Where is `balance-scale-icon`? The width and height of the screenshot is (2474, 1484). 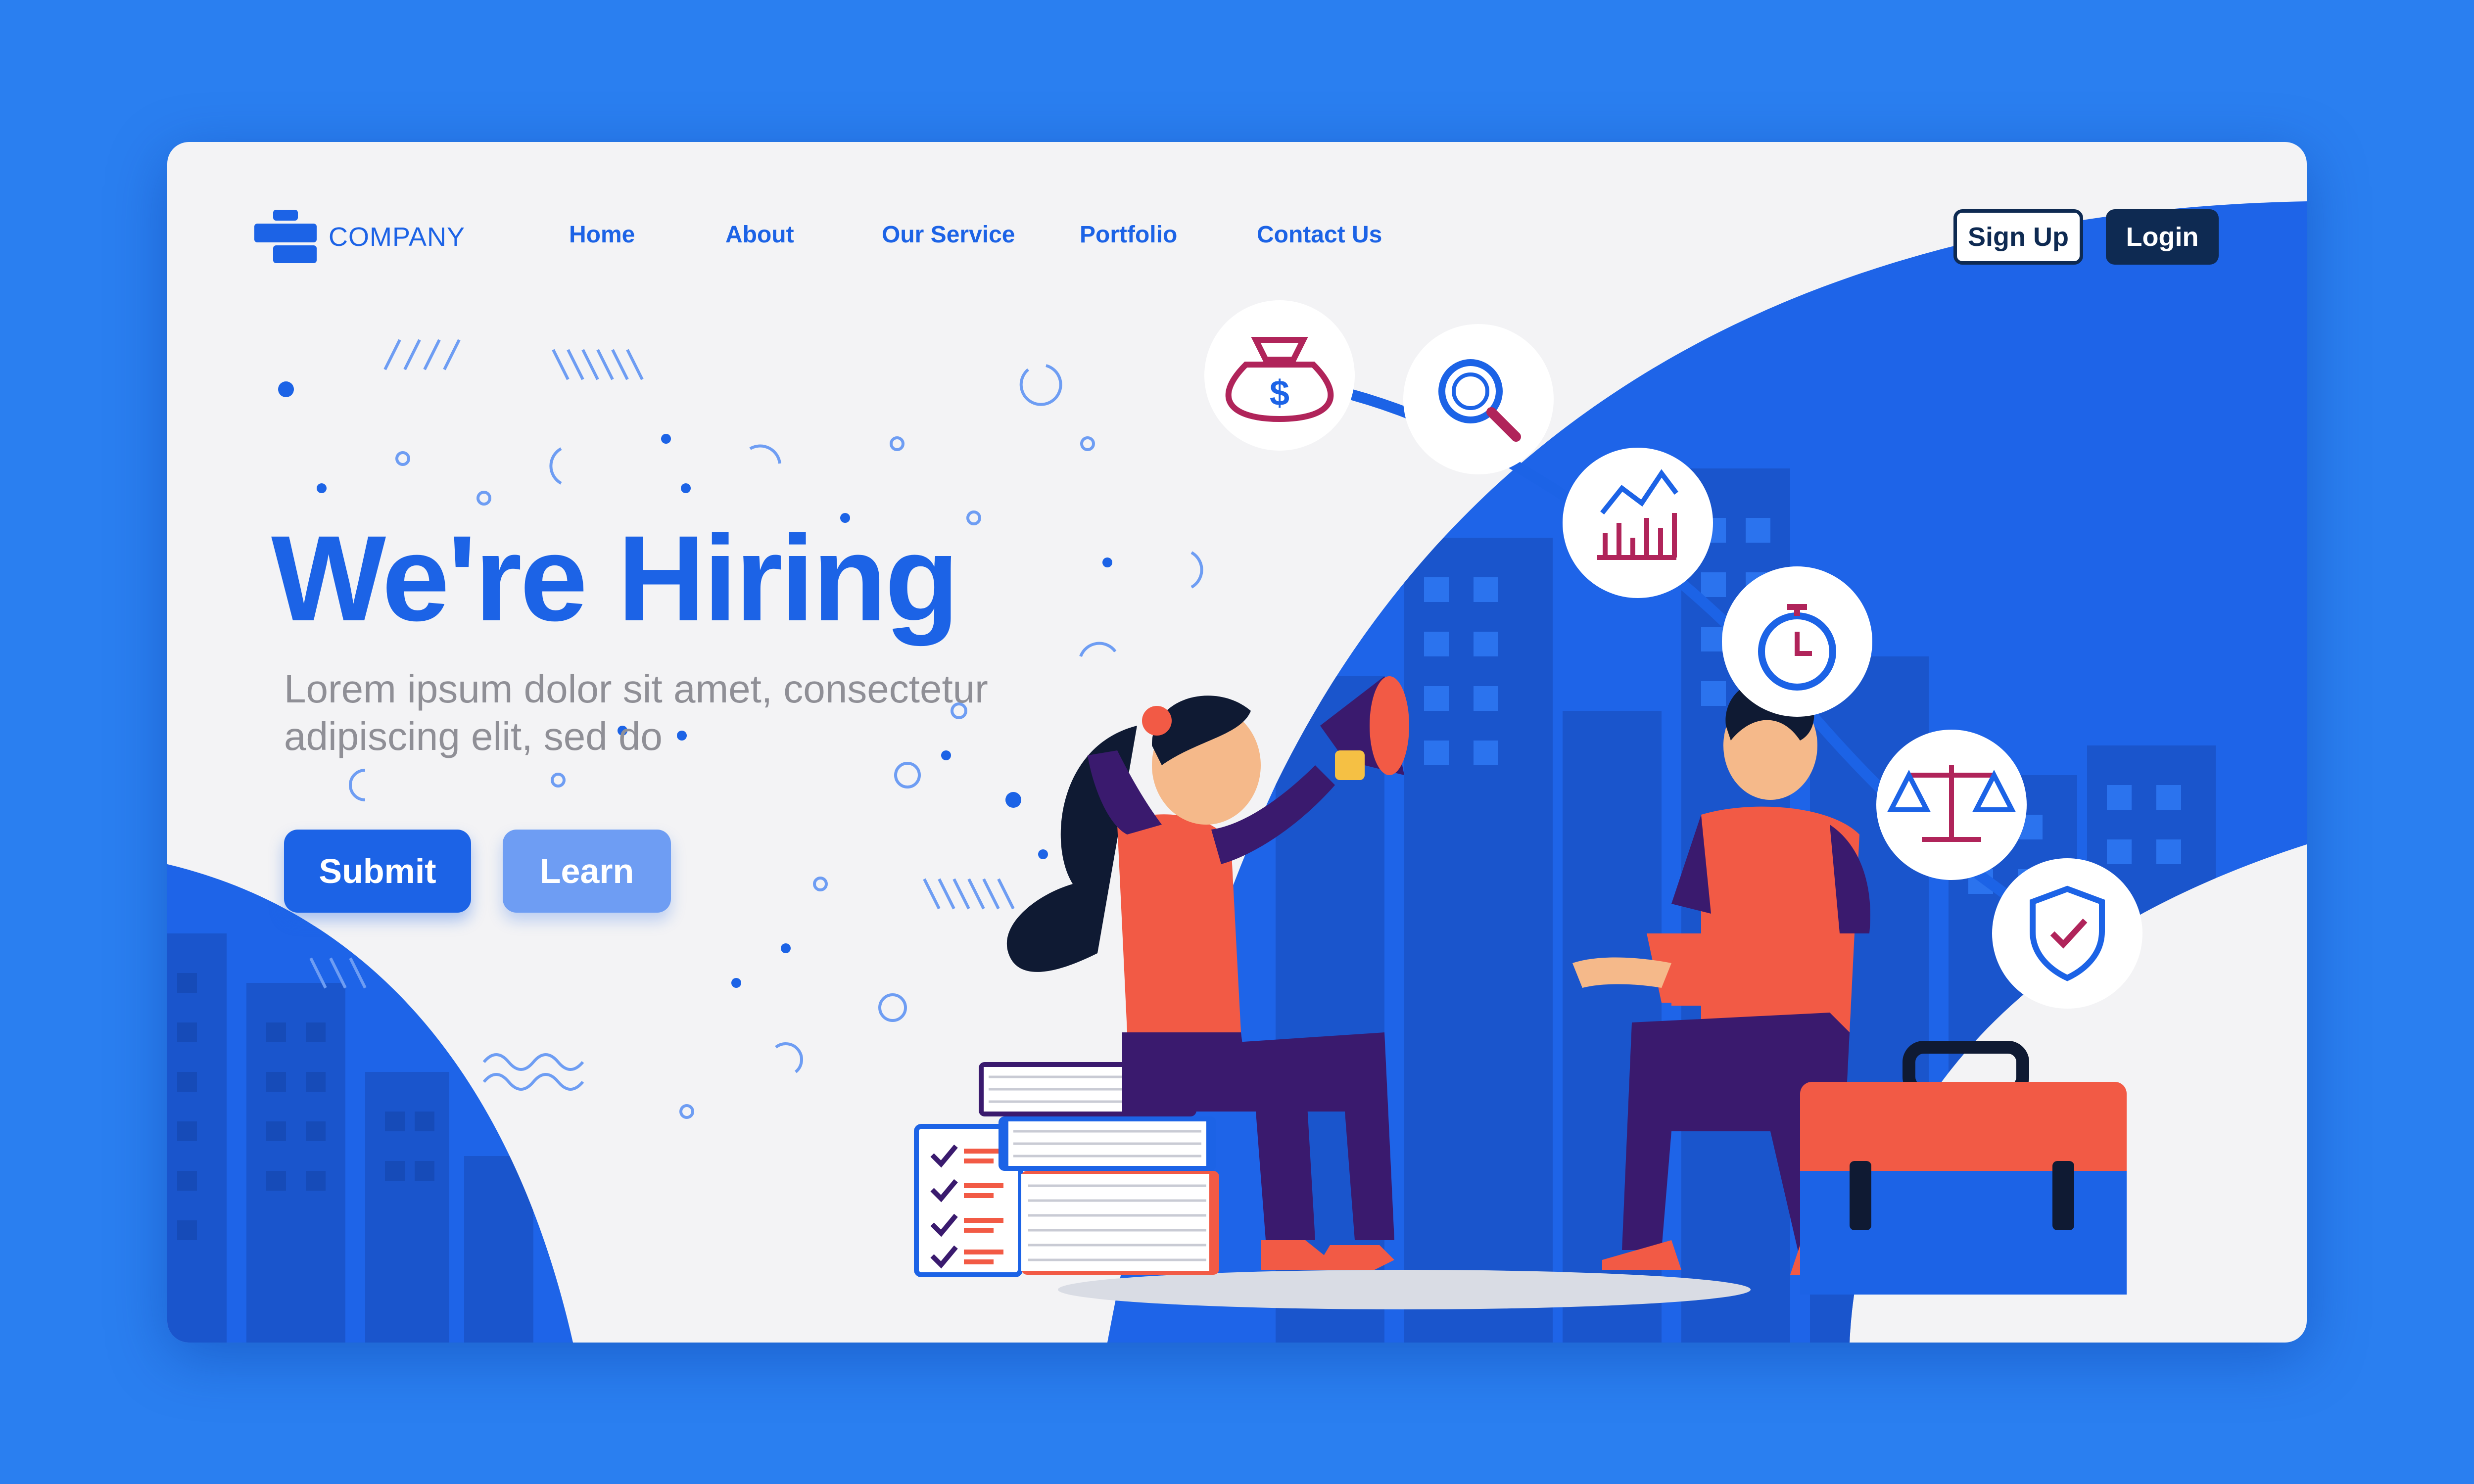
balance-scale-icon is located at coordinates (1952, 805).